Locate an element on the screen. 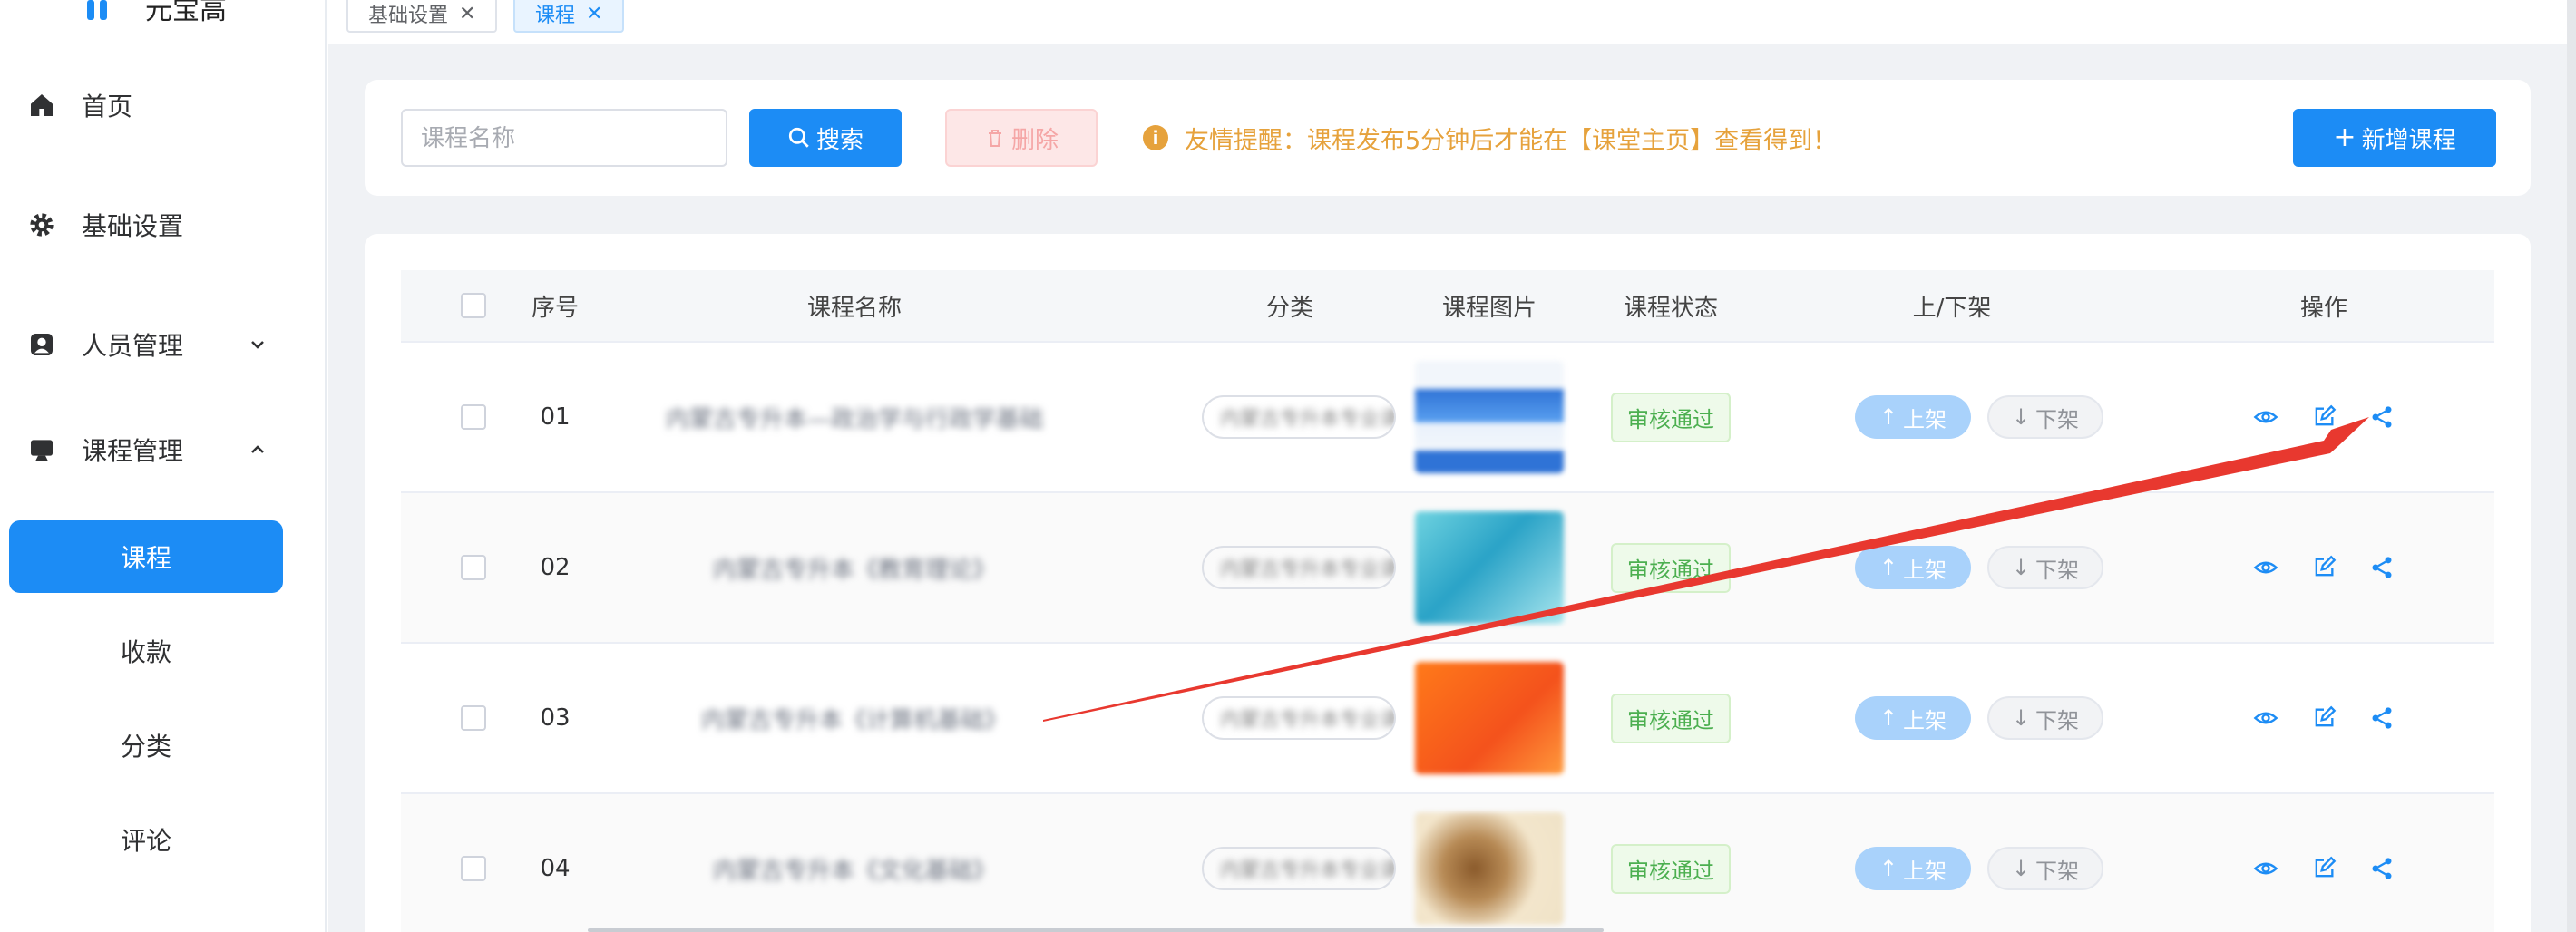 The image size is (2576, 932). sidebar-item-label: 人员管理 is located at coordinates (133, 346).